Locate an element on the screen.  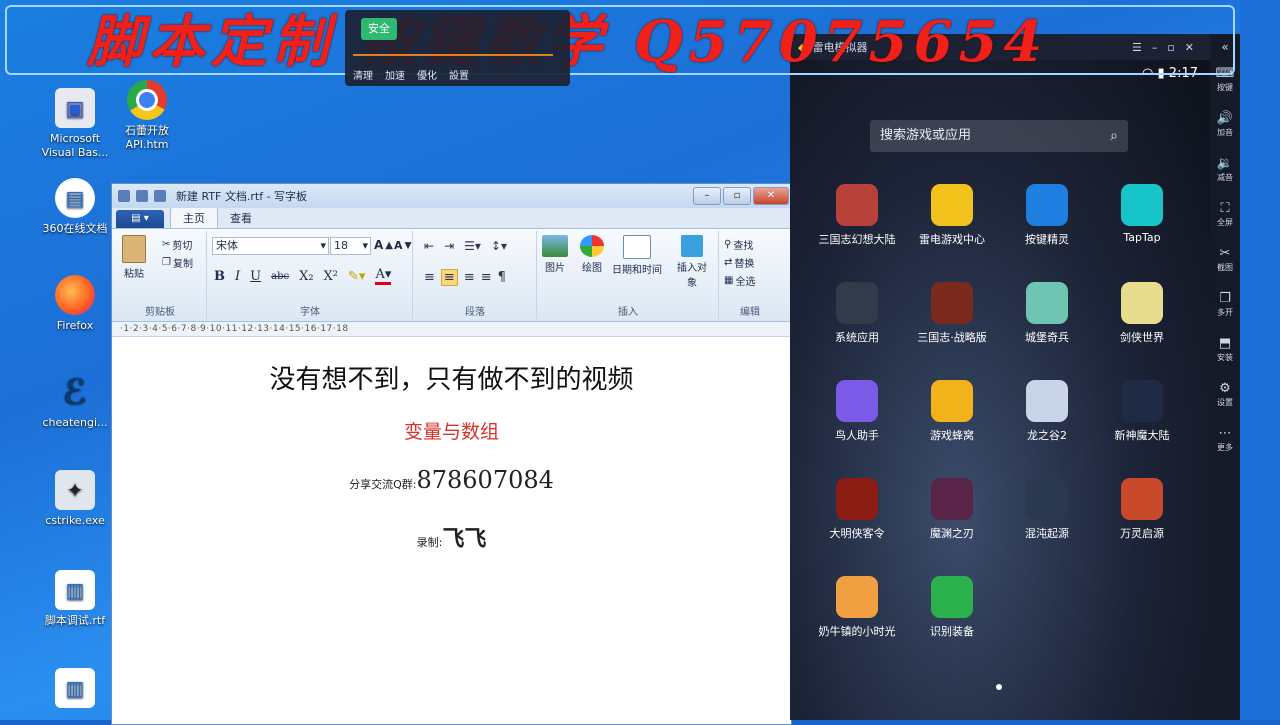
paragraph-icon: ¶ is located at coordinates (502, 277).